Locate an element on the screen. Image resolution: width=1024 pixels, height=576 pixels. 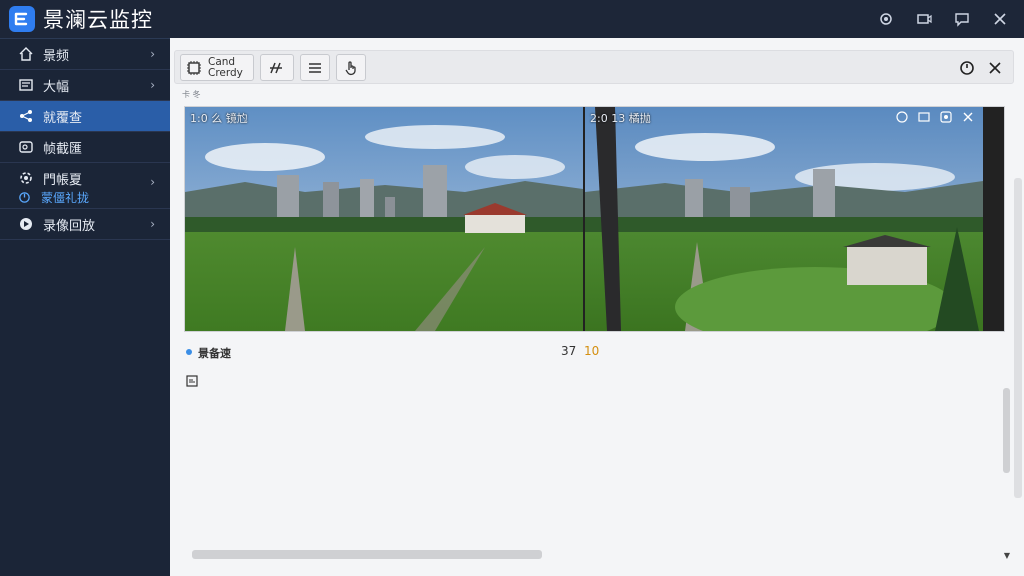
sidebar-item-preview: 就覆查 is located at coordinates (85, 116).